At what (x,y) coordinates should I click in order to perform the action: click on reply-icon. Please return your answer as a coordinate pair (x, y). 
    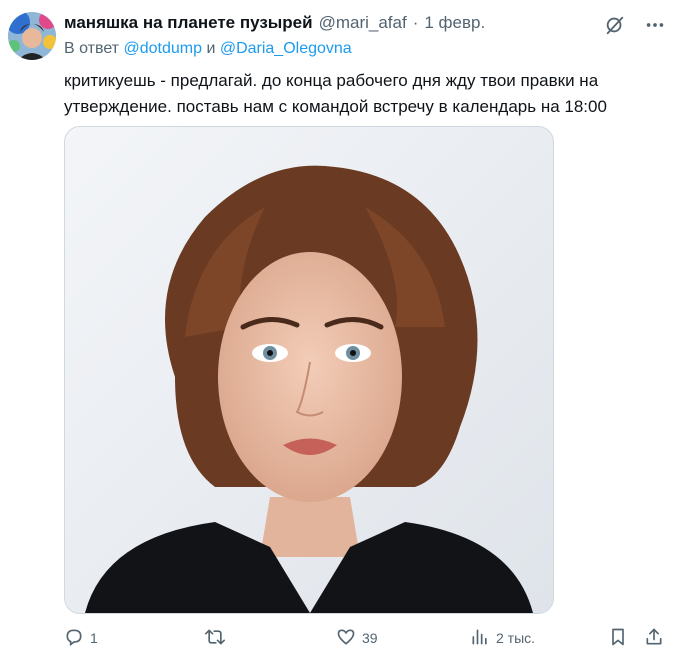
    Looking at the image, I should click on (74, 638).